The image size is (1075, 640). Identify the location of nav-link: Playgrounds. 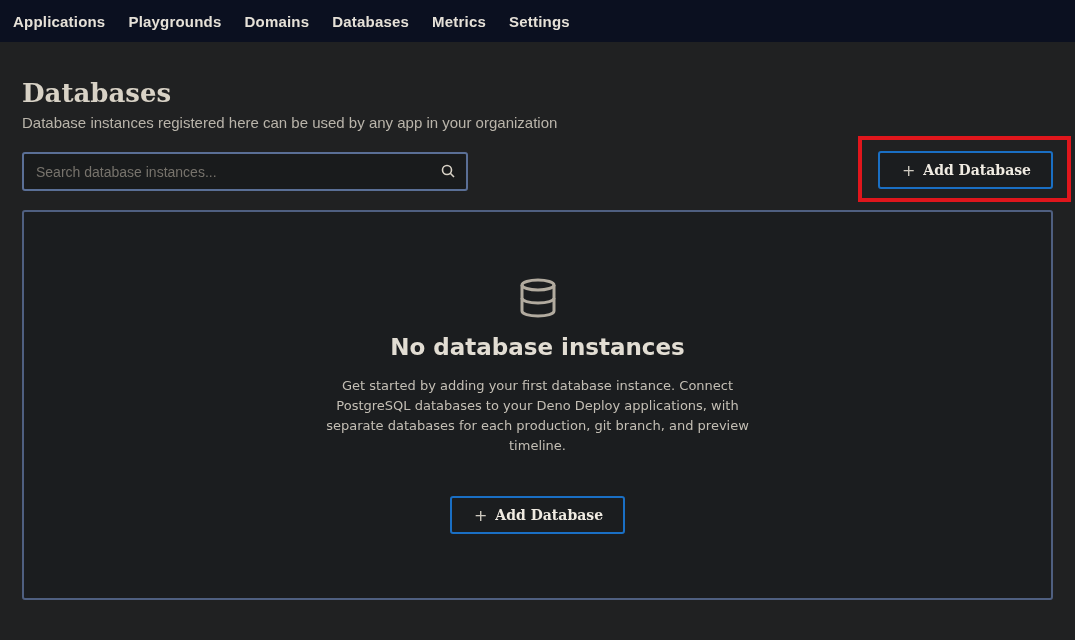
(175, 21).